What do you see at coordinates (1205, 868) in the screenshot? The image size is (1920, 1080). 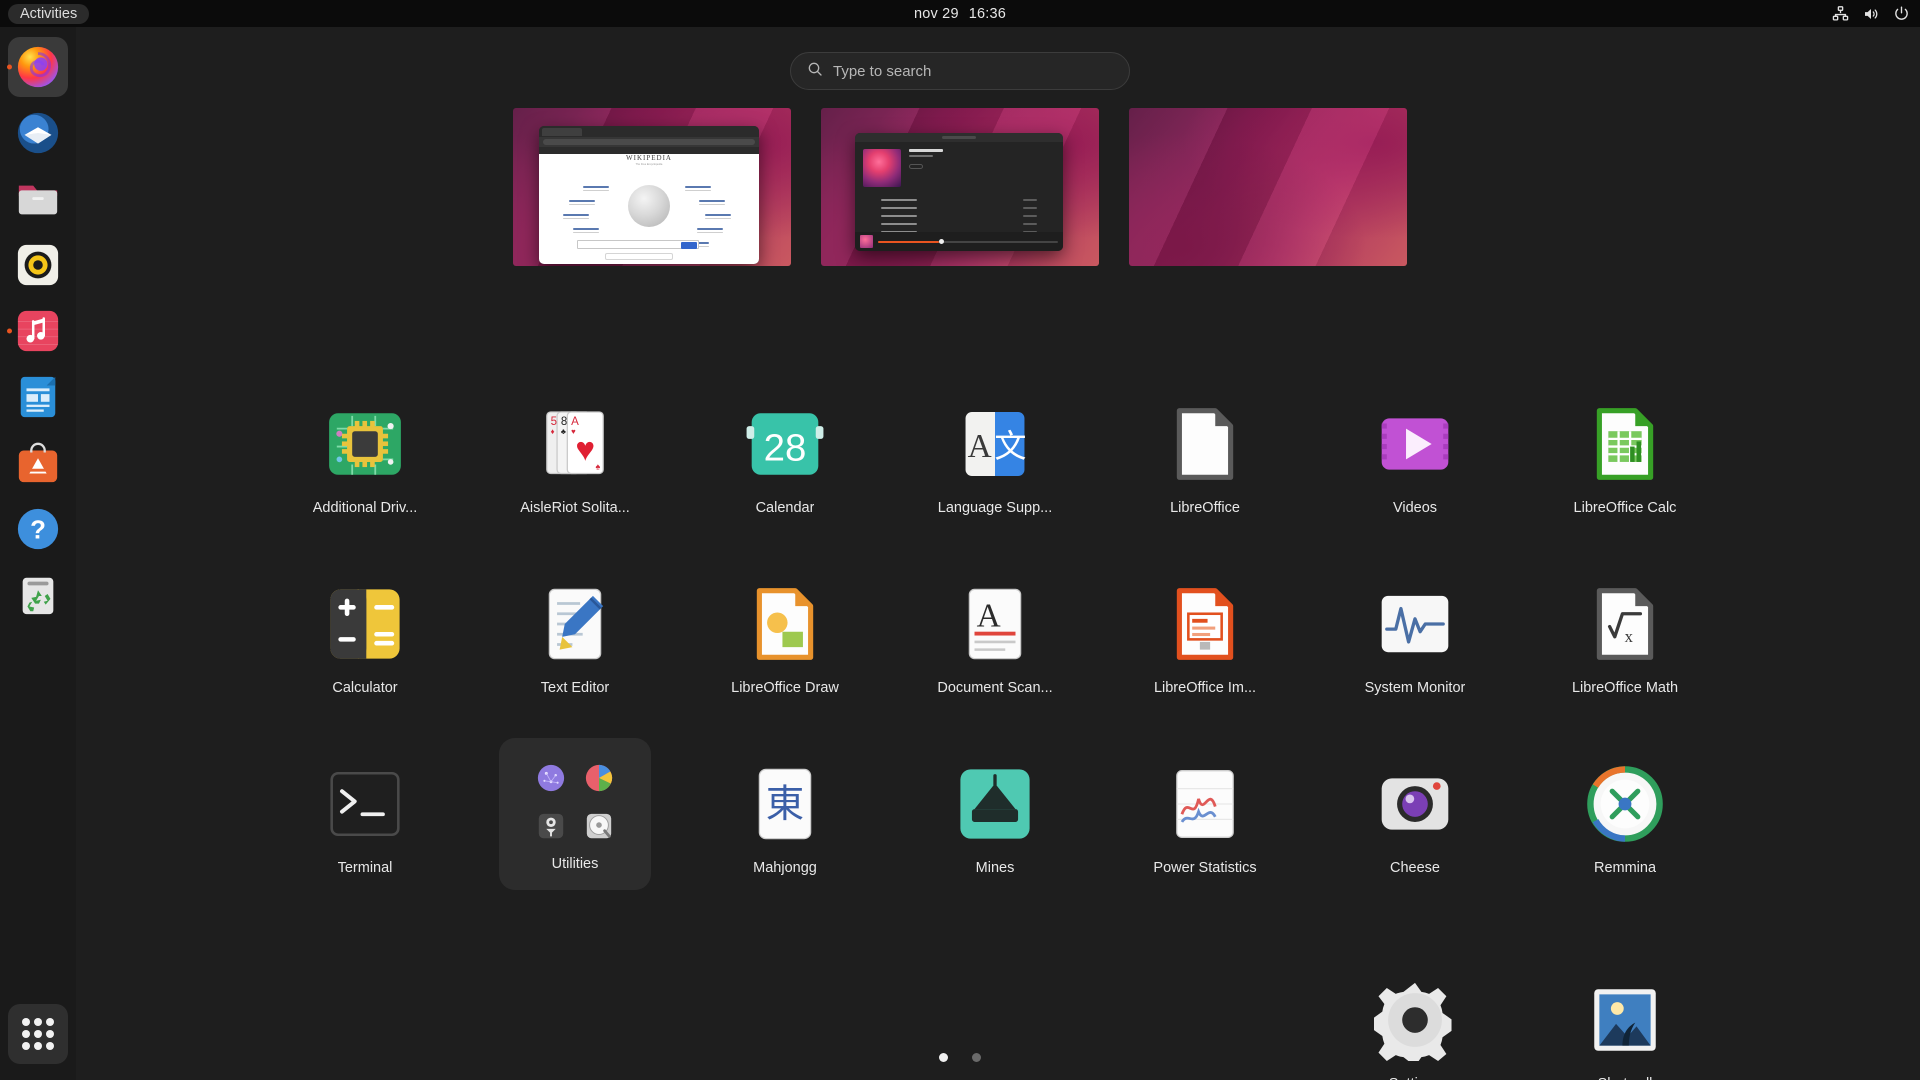 I see `app-label: Power Statistics` at bounding box center [1205, 868].